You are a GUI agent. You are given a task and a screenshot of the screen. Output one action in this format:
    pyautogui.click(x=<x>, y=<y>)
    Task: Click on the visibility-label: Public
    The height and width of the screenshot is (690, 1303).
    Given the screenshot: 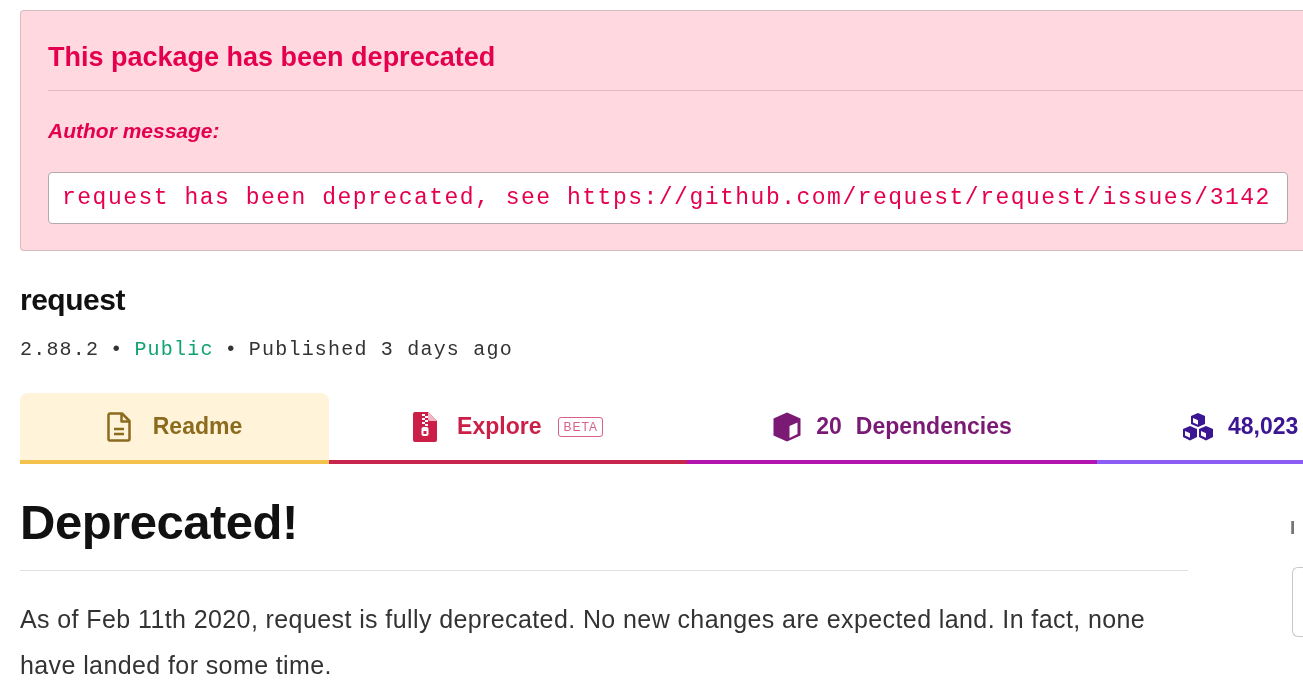 What is the action you would take?
    pyautogui.click(x=174, y=350)
    